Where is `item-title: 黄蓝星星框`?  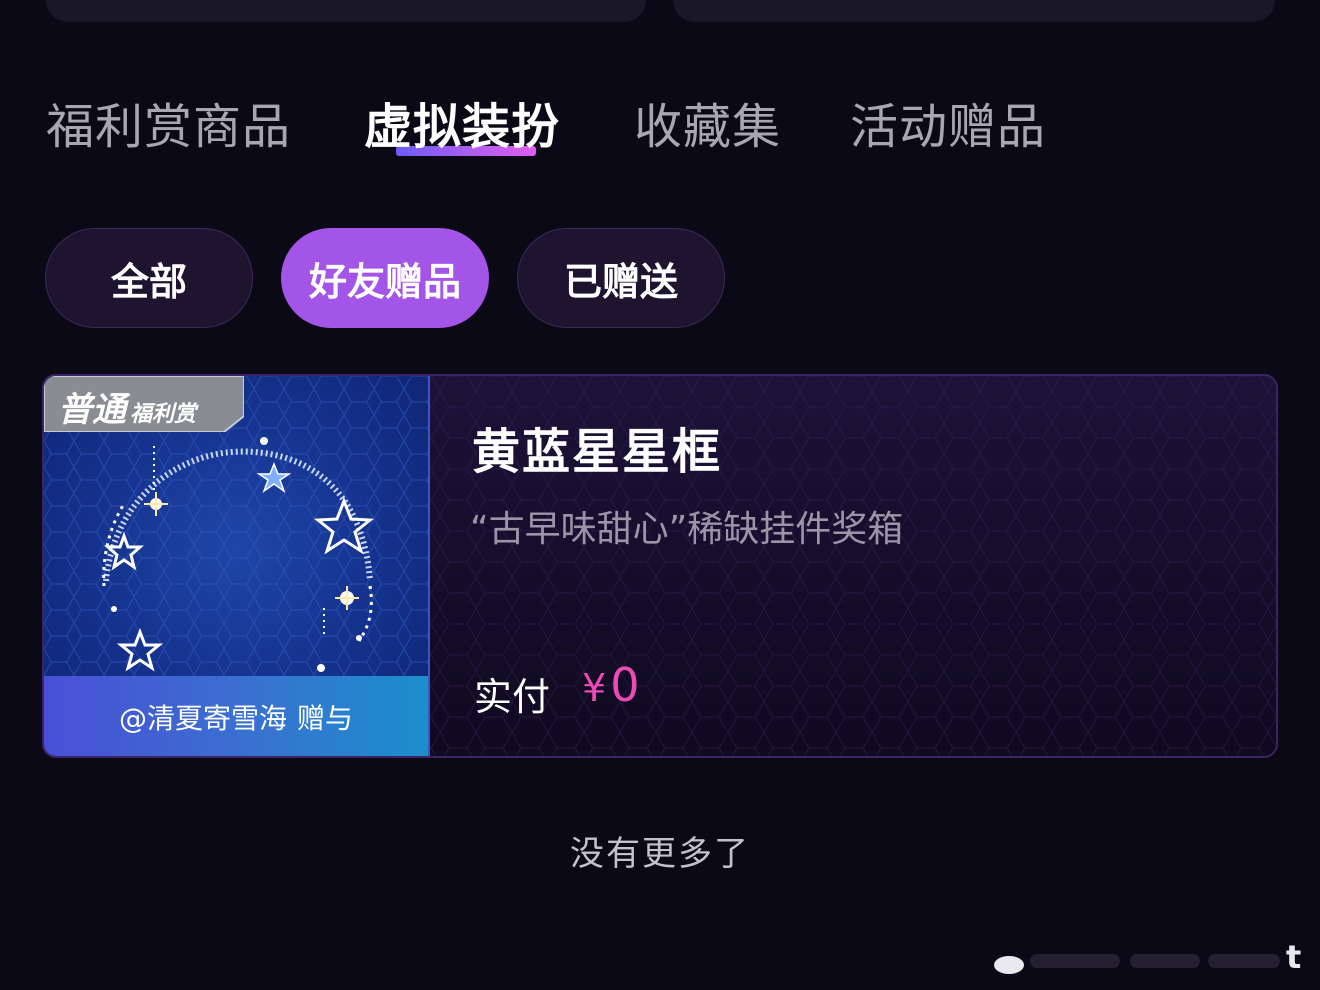 item-title: 黄蓝星星框 is located at coordinates (597, 452).